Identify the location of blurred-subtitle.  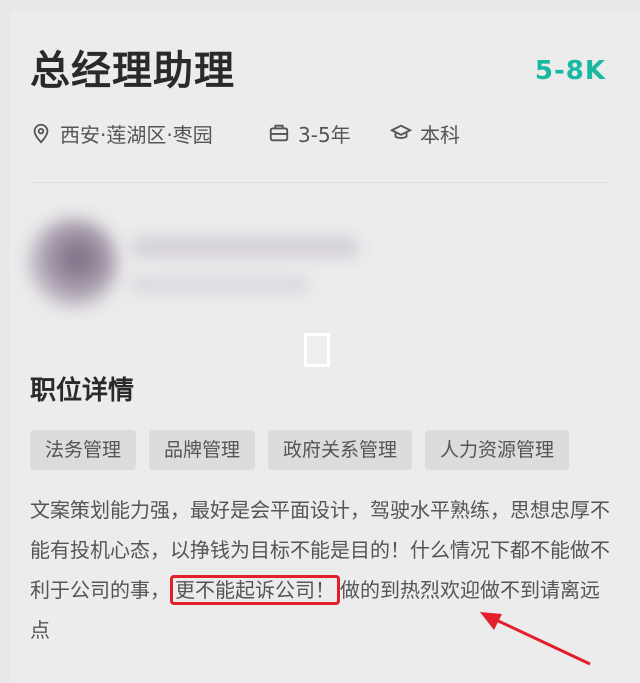
(220, 285).